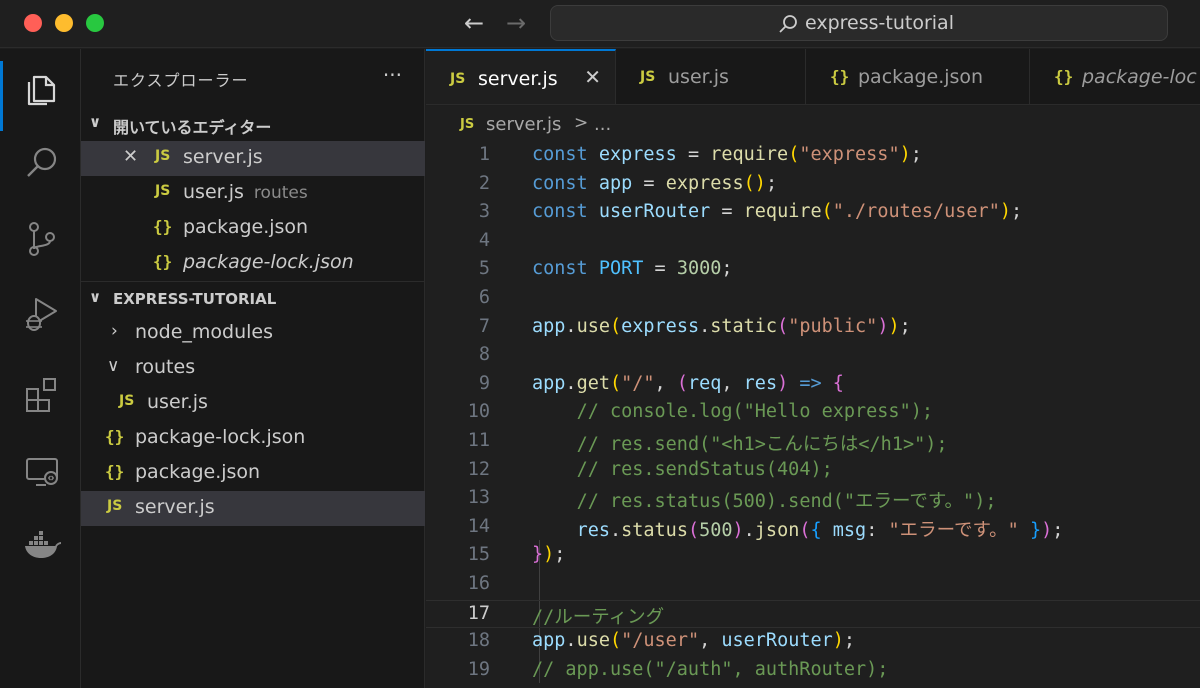  What do you see at coordinates (484, 383) in the screenshot?
I see `line-number: 9` at bounding box center [484, 383].